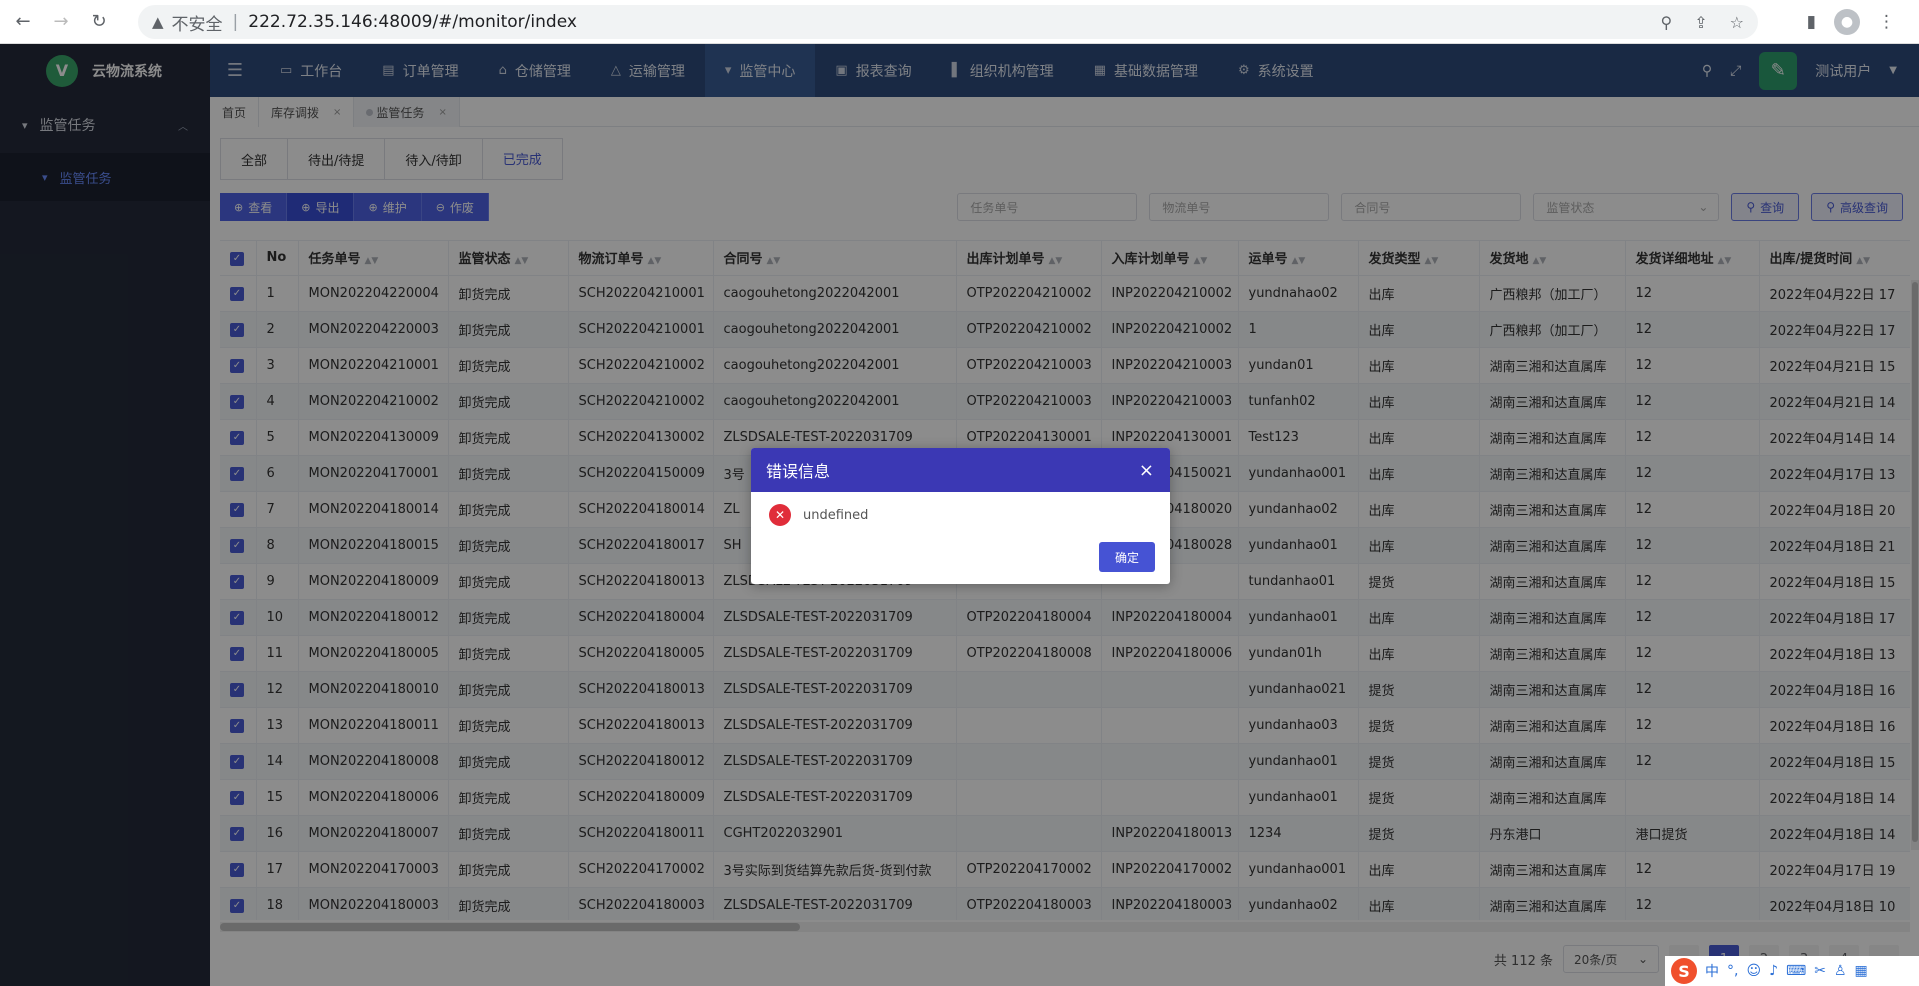 This screenshot has width=1919, height=986. I want to click on dialog-body: ✕ undefined, so click(960, 515).